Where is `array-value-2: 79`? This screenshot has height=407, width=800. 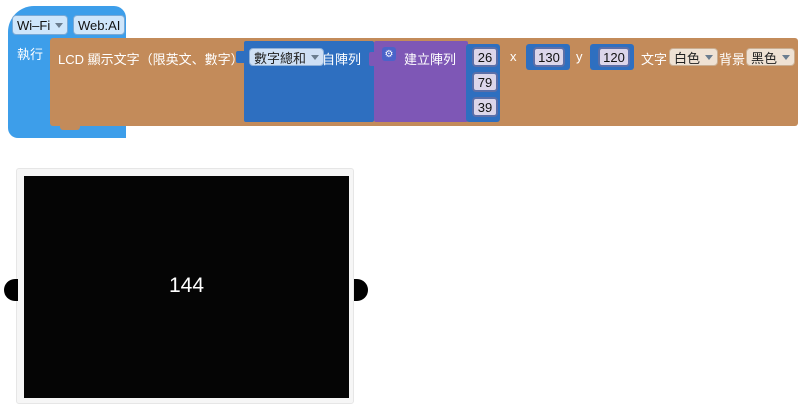
array-value-2: 79 is located at coordinates (485, 82).